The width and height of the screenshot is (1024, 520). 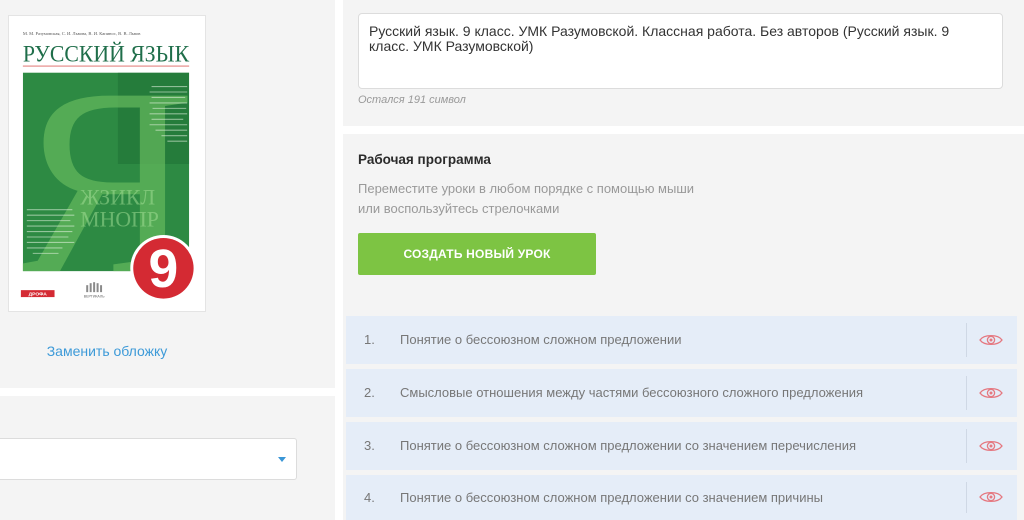 What do you see at coordinates (106, 54) in the screenshot?
I see `cover-title: РУССКИЙ ЯЗЫК` at bounding box center [106, 54].